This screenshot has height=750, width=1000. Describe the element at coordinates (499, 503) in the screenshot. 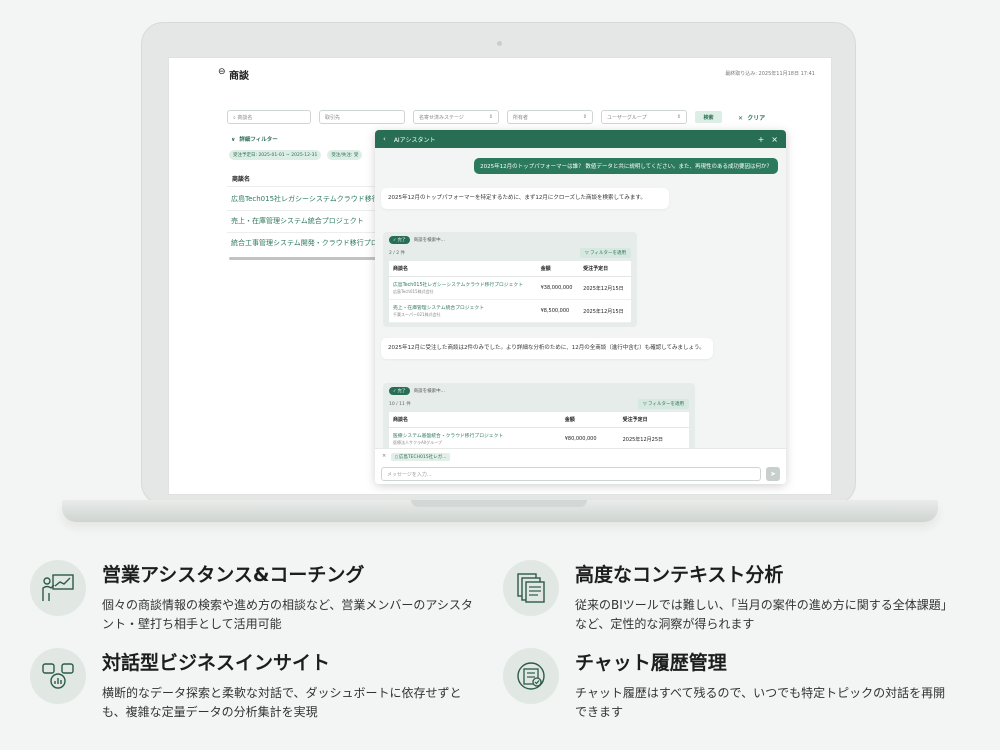

I see `laptop-notch` at that location.